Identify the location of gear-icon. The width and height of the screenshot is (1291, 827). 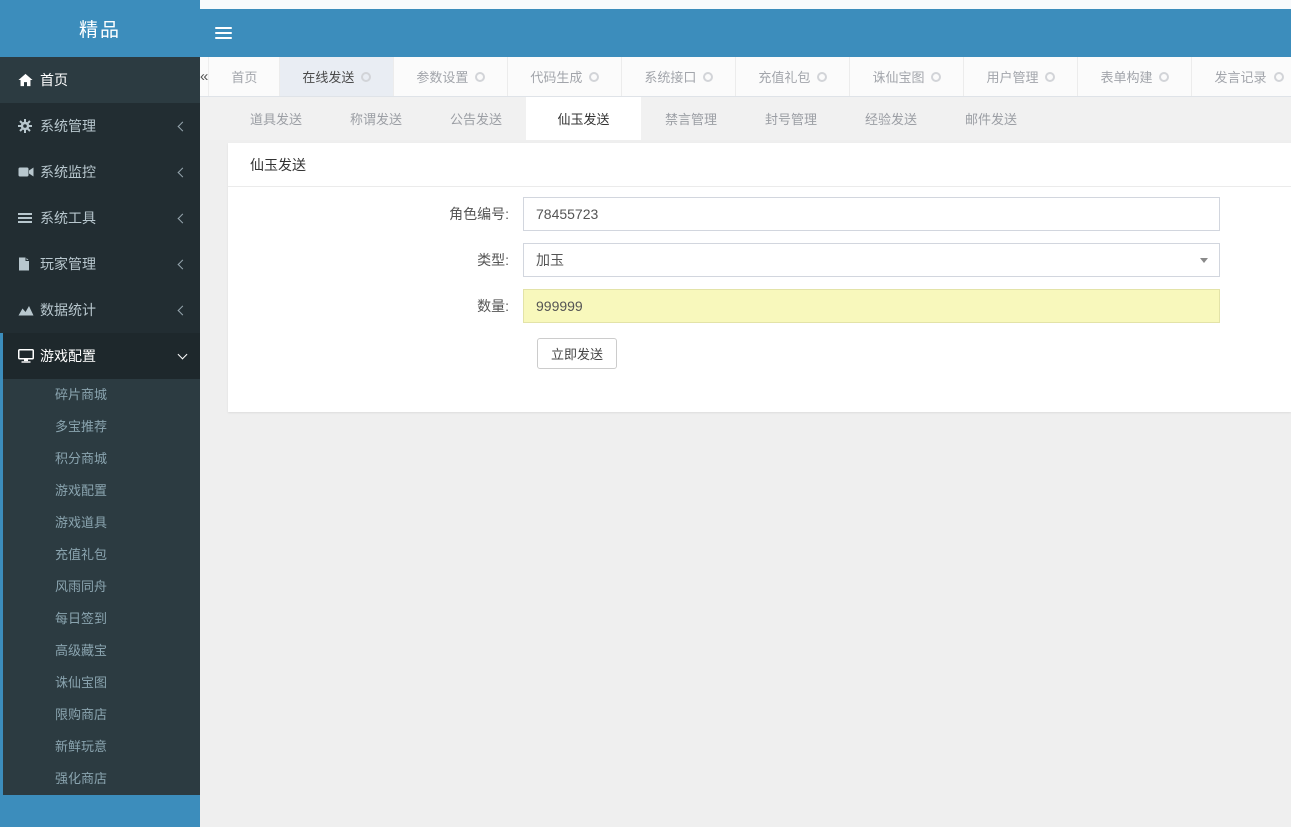
(29, 126).